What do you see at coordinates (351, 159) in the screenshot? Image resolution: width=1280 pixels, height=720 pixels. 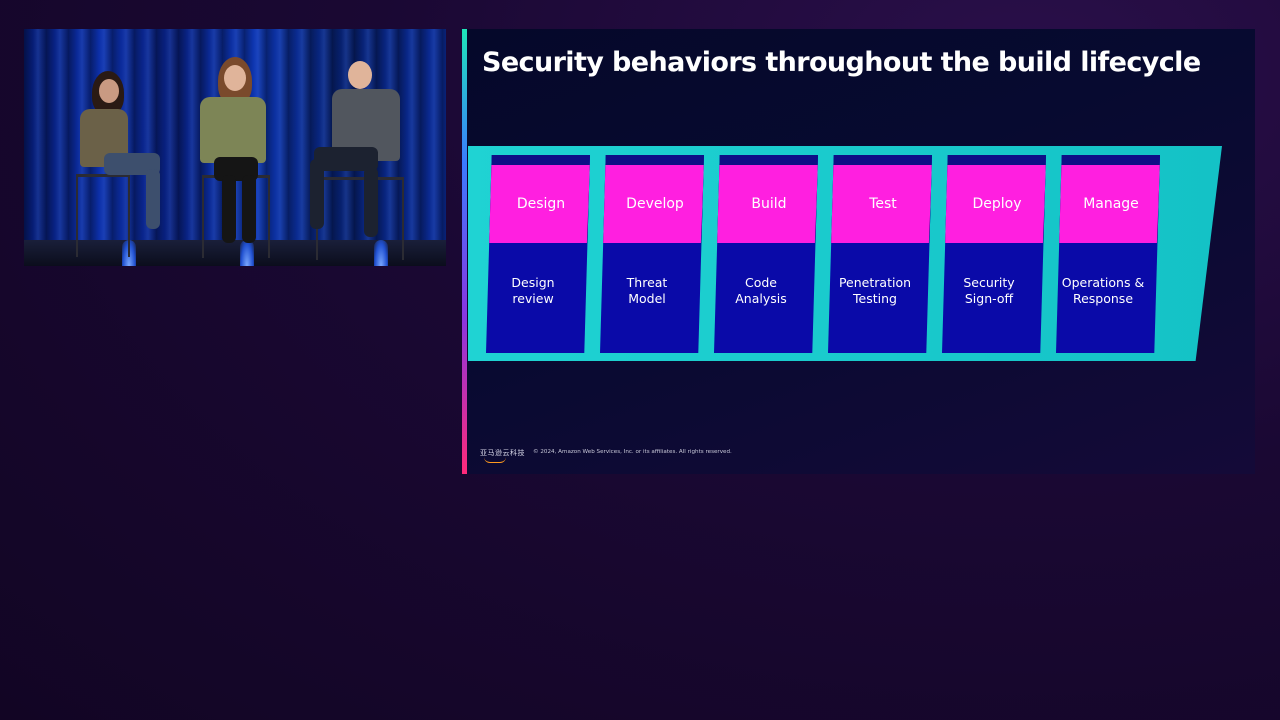 I see `panelist-right` at bounding box center [351, 159].